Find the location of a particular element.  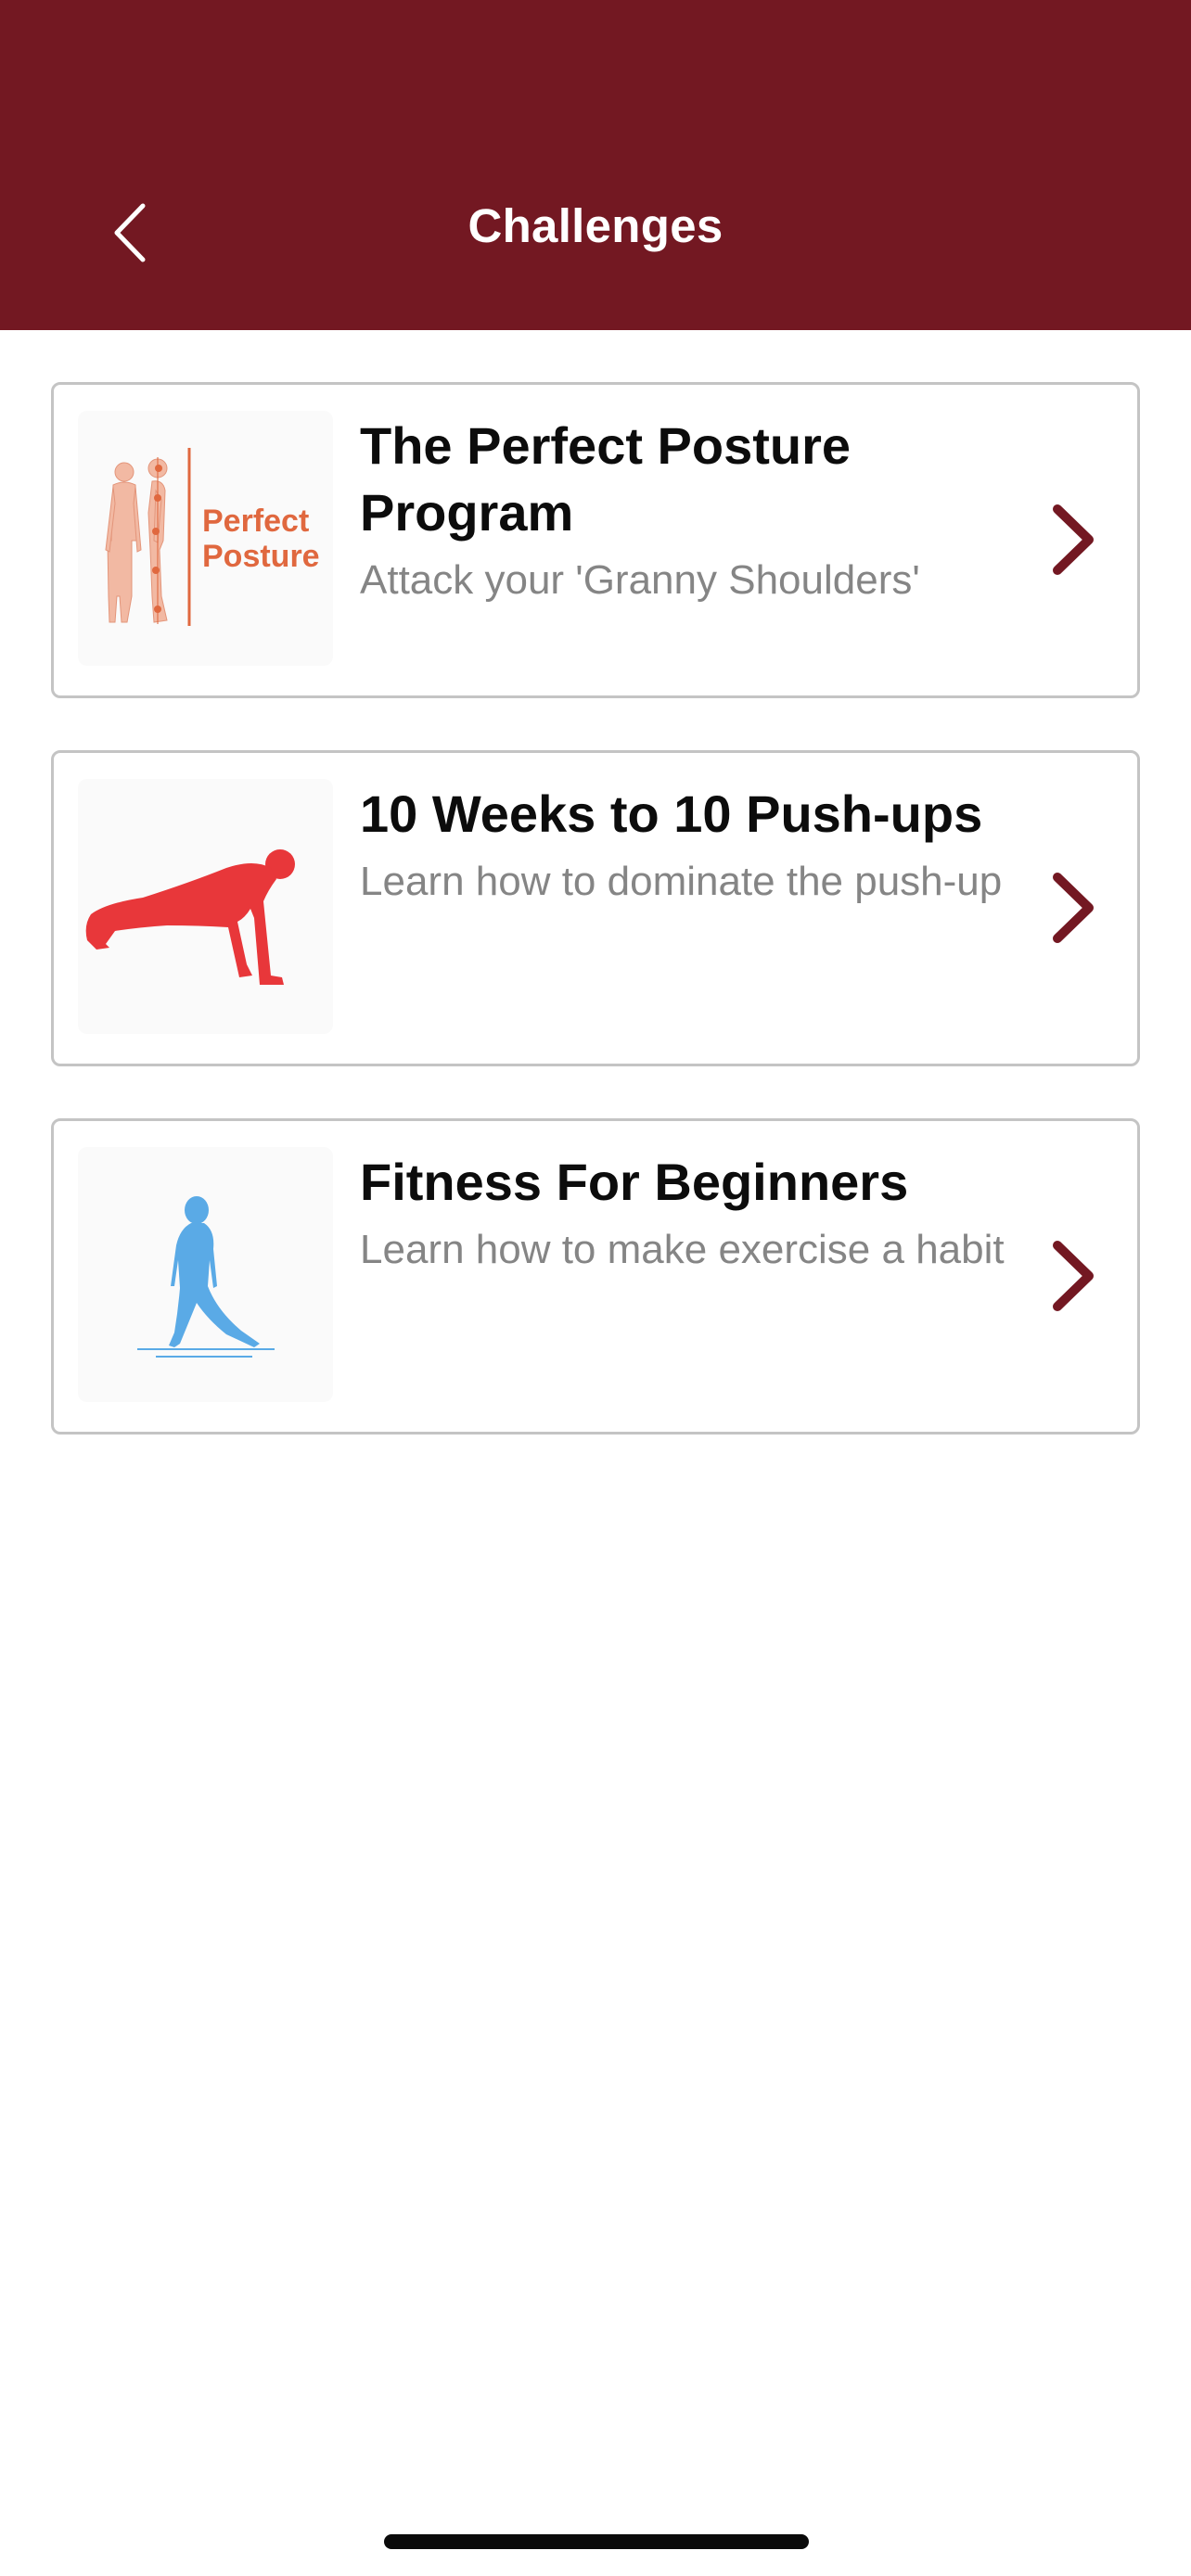

posture-figures-icon: Perfect Posture is located at coordinates (212, 537).